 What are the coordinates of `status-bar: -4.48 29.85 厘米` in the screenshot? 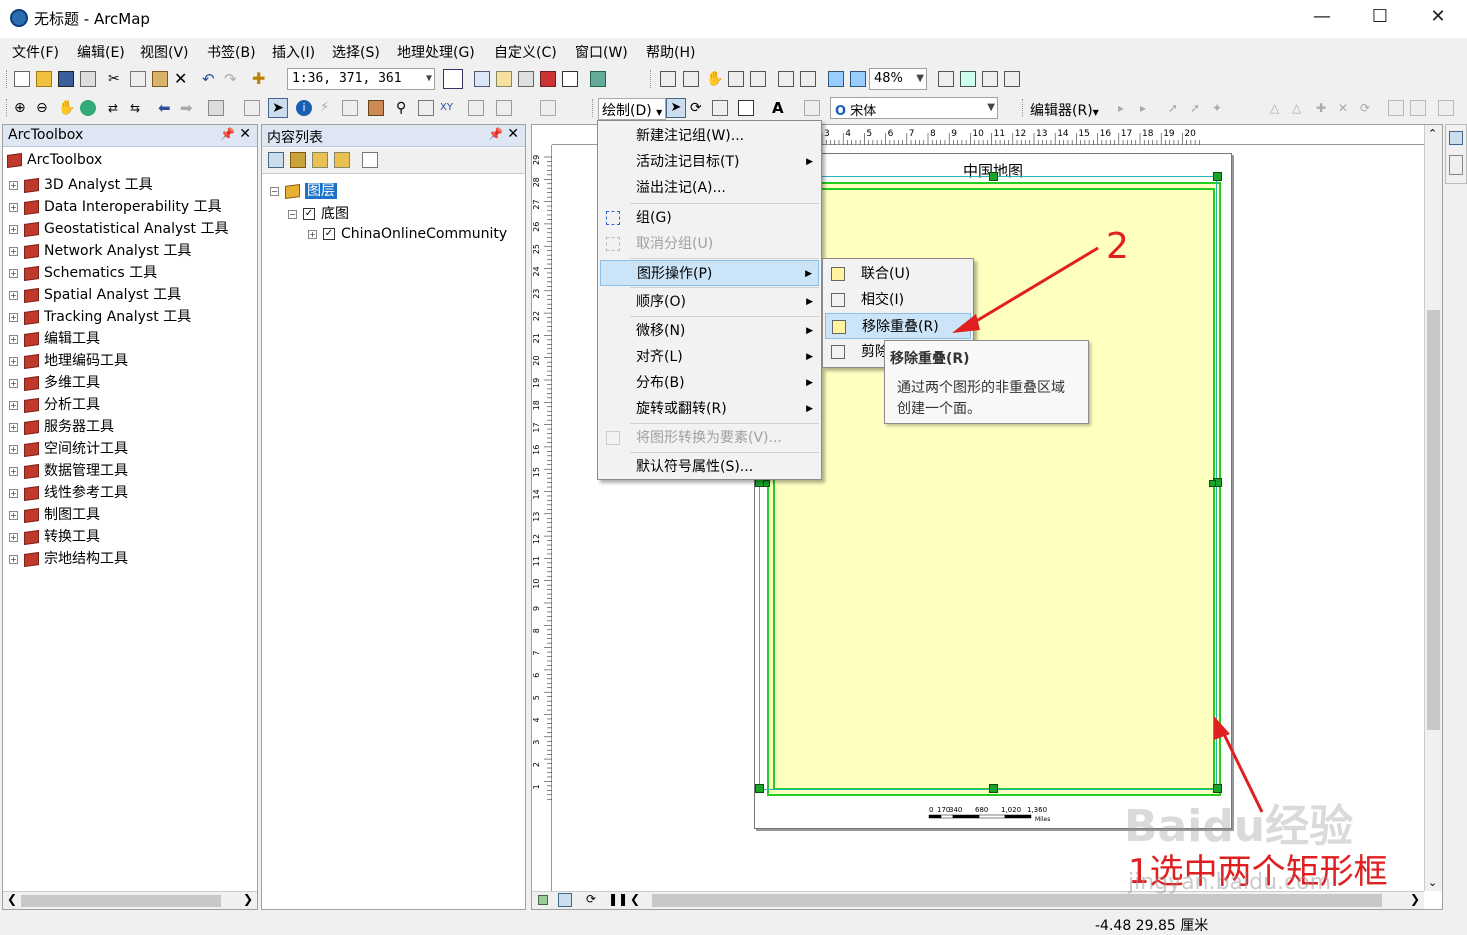 It's located at (733, 923).